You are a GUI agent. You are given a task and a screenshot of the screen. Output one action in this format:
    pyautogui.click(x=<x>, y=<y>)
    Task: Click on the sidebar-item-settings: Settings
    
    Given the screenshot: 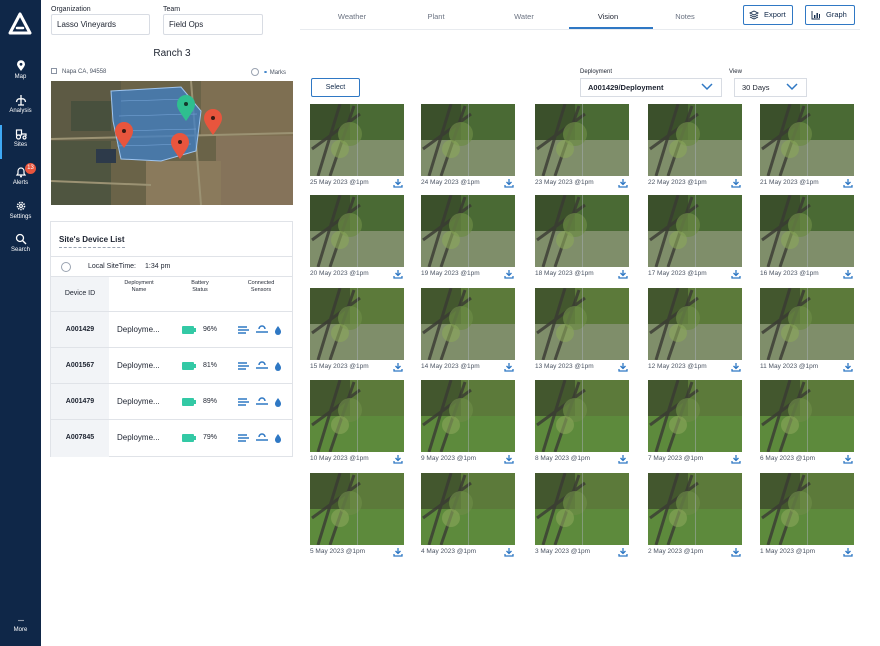 What is the action you would take?
    pyautogui.click(x=20, y=216)
    